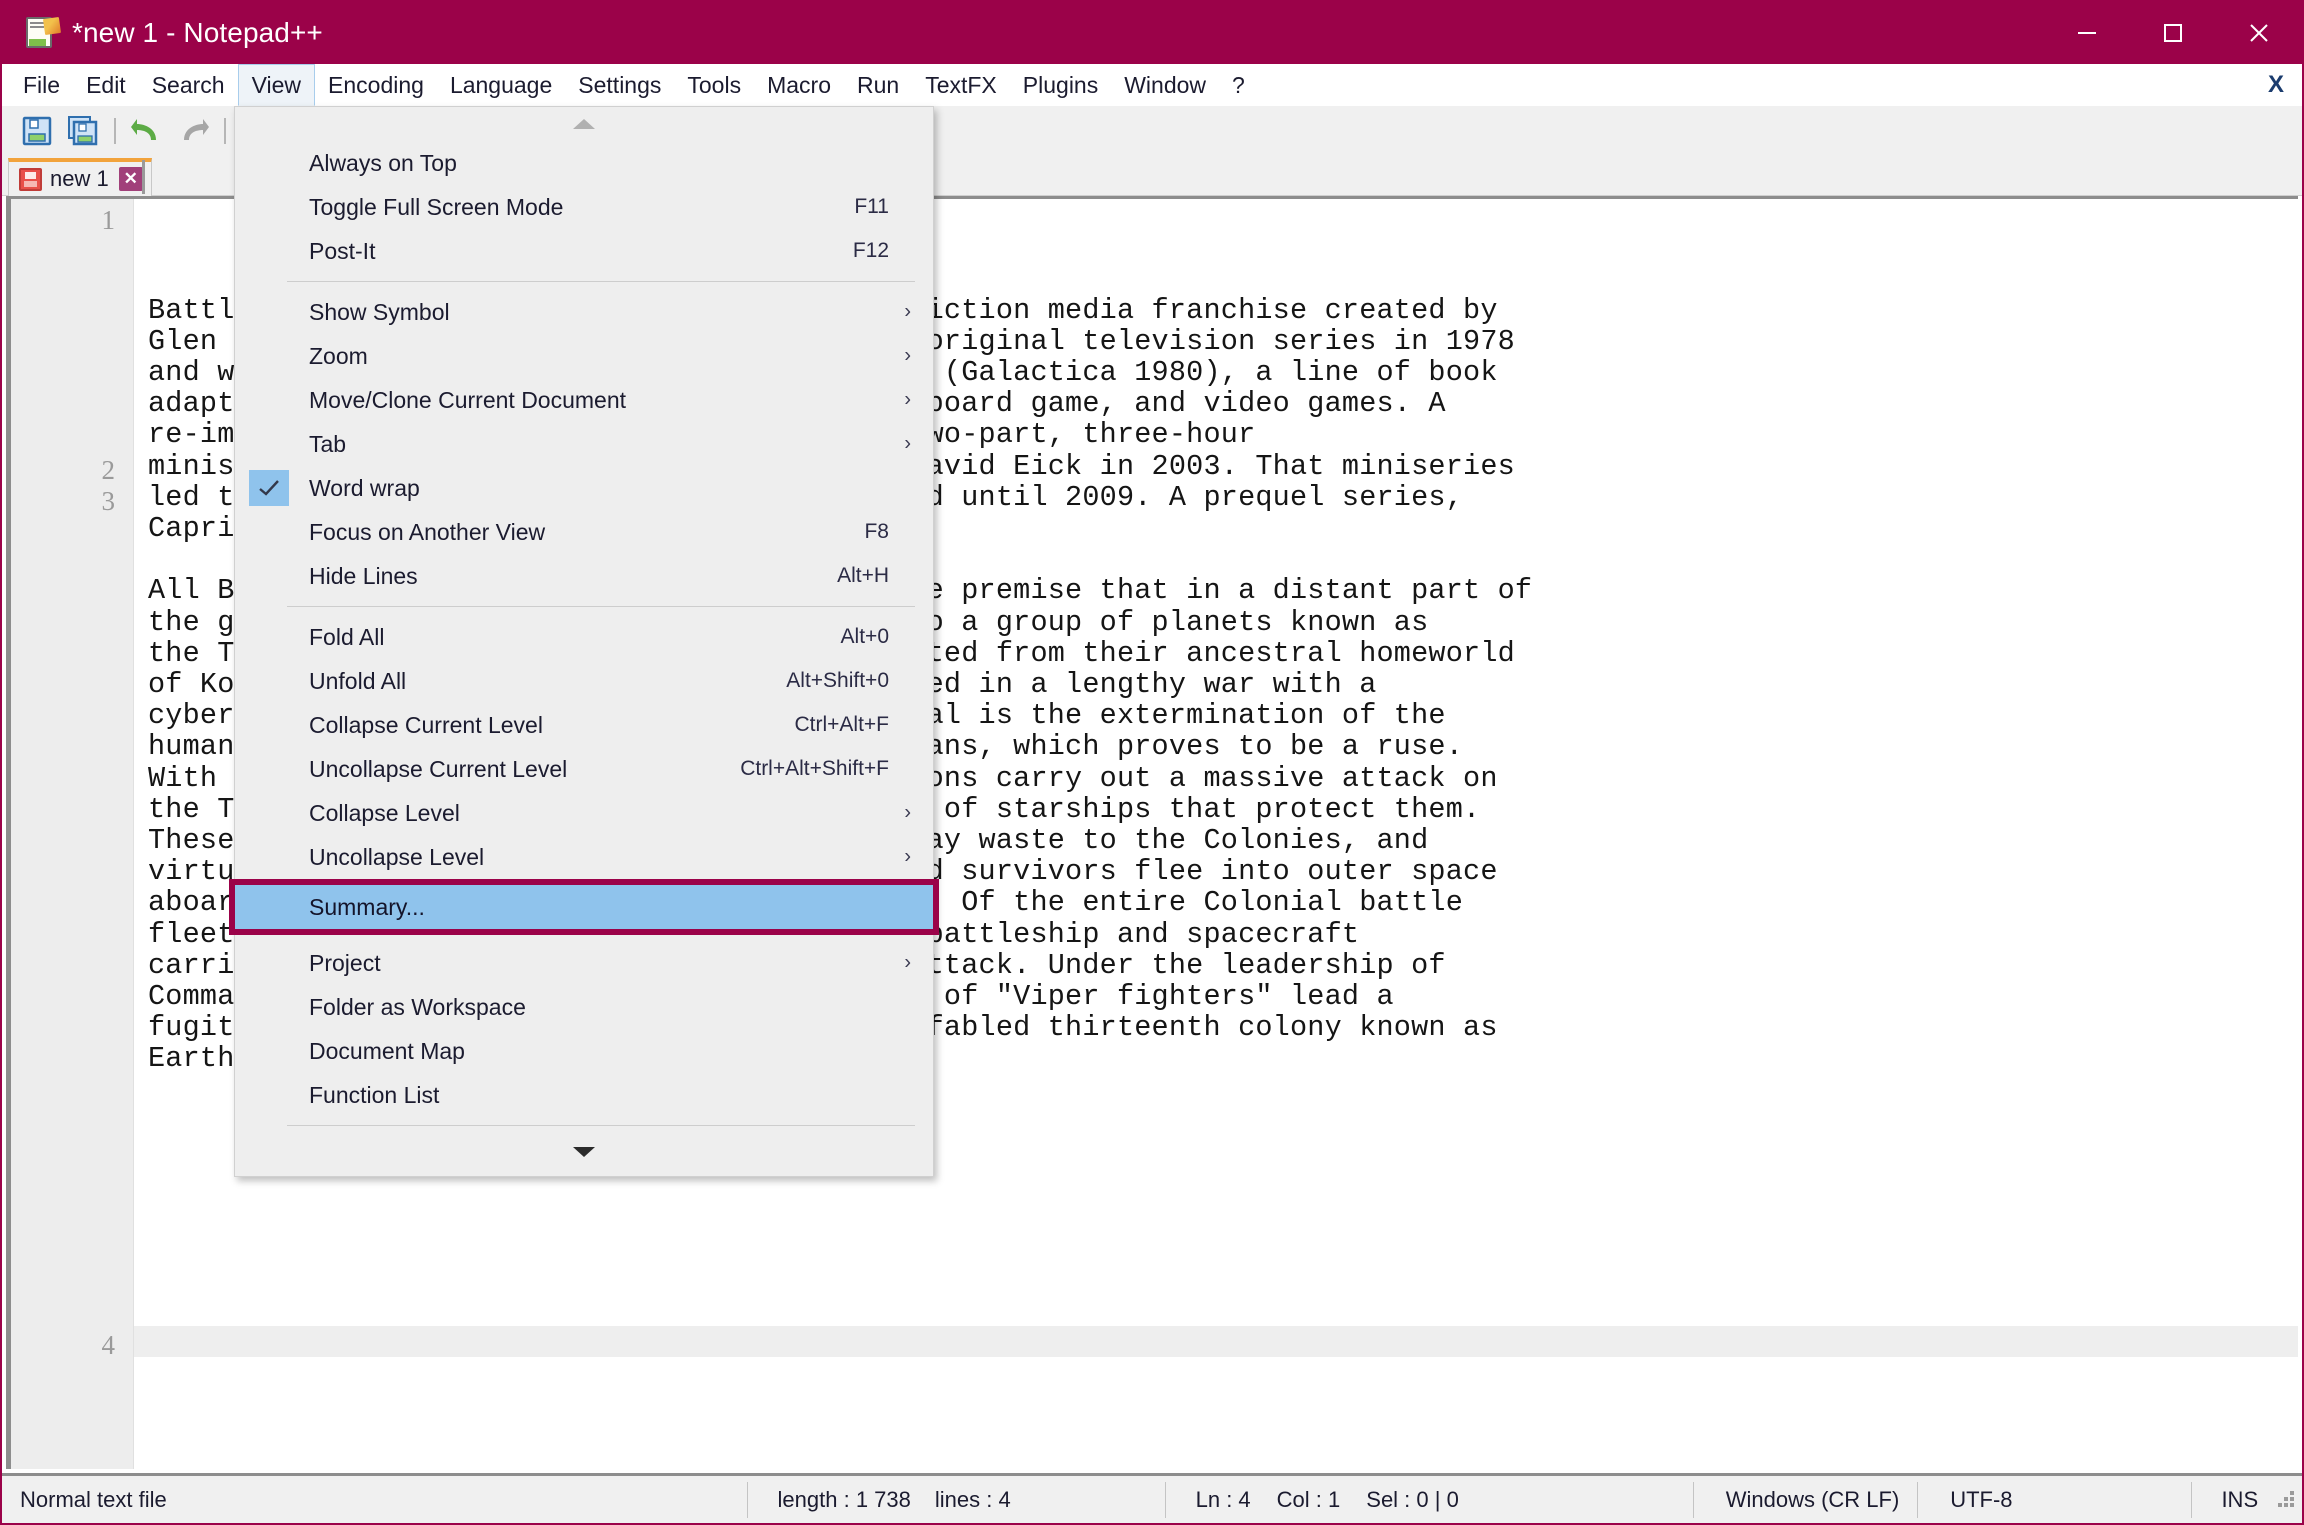 The width and height of the screenshot is (2304, 1525). Describe the element at coordinates (1152, 33) in the screenshot. I see `title-bar: *new 1 - Notepad++` at that location.